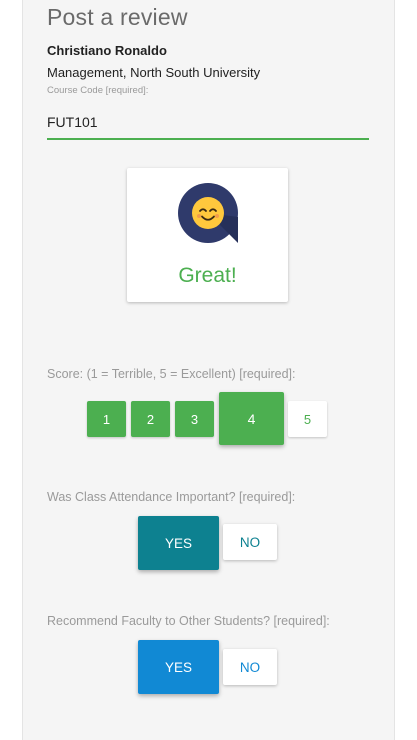  What do you see at coordinates (208, 213) in the screenshot?
I see `smiling-face-icon` at bounding box center [208, 213].